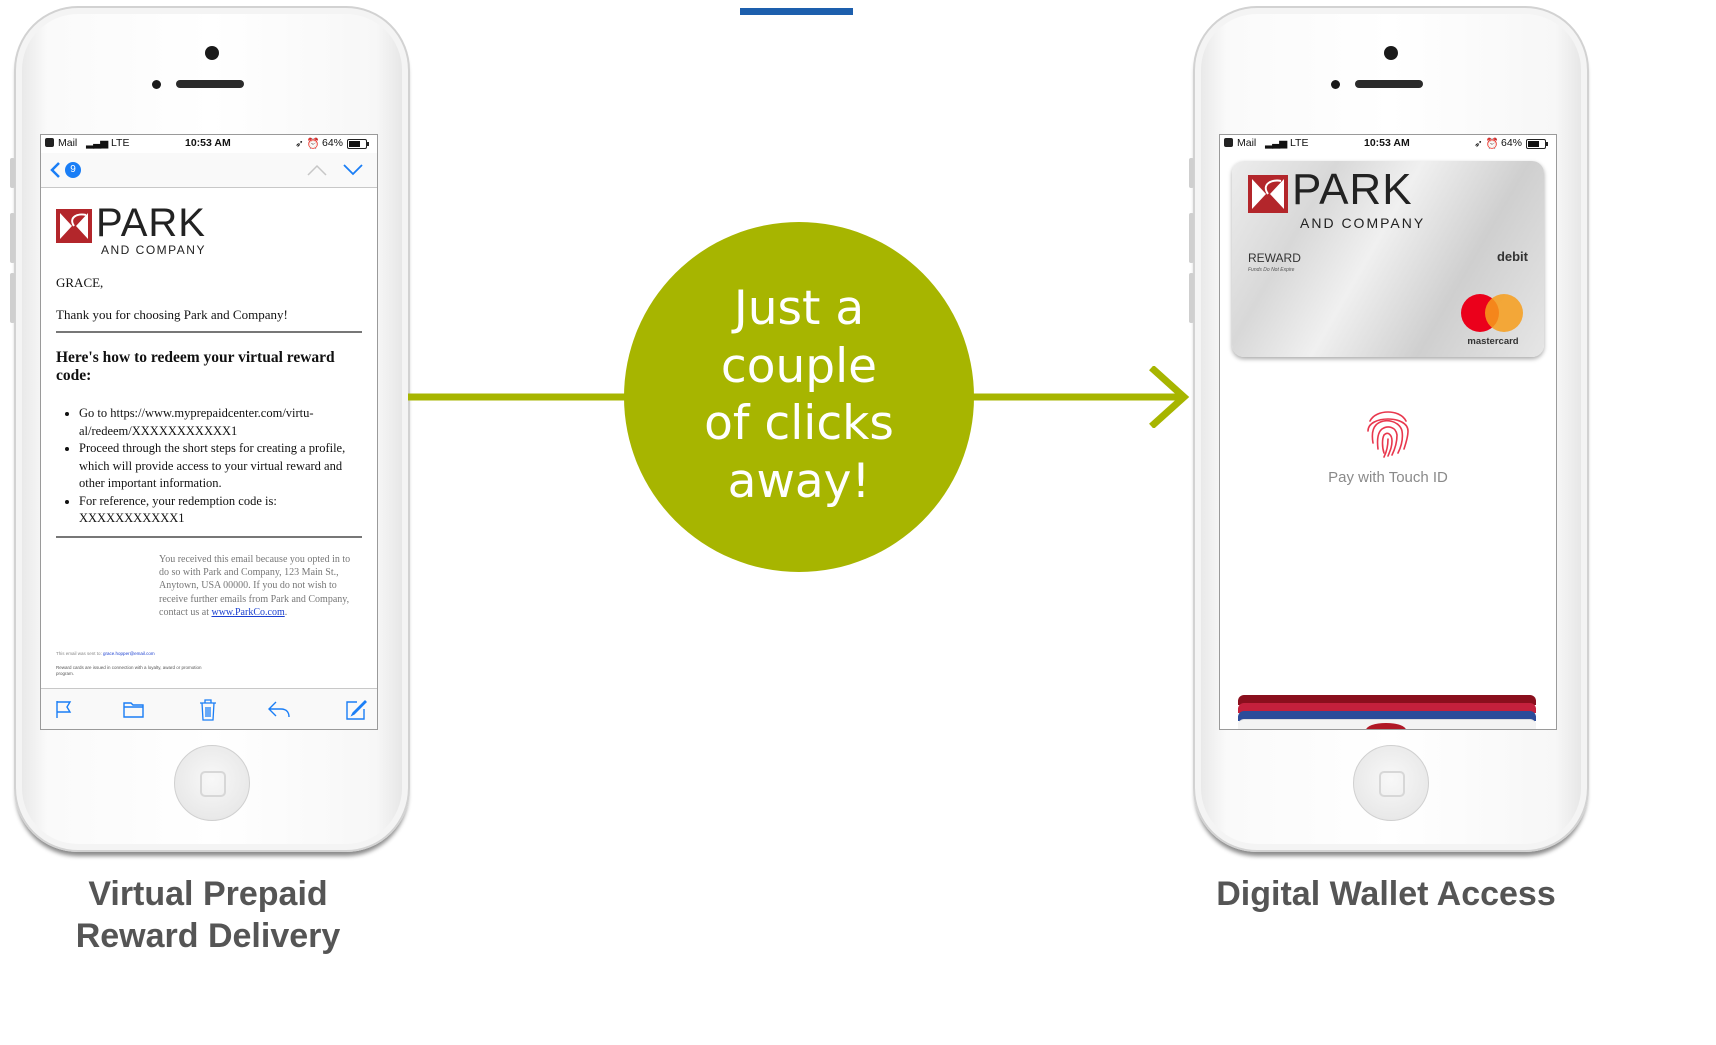  Describe the element at coordinates (1363, 223) in the screenshot. I see `card-logo-sub: AND COMPANY` at that location.